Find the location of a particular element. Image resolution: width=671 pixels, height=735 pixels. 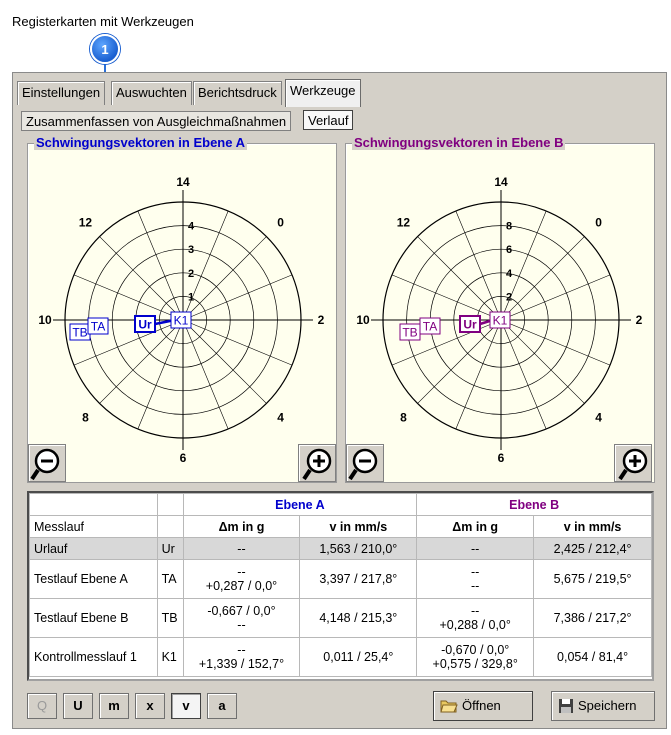

angle-label: 12 is located at coordinates (86, 222).